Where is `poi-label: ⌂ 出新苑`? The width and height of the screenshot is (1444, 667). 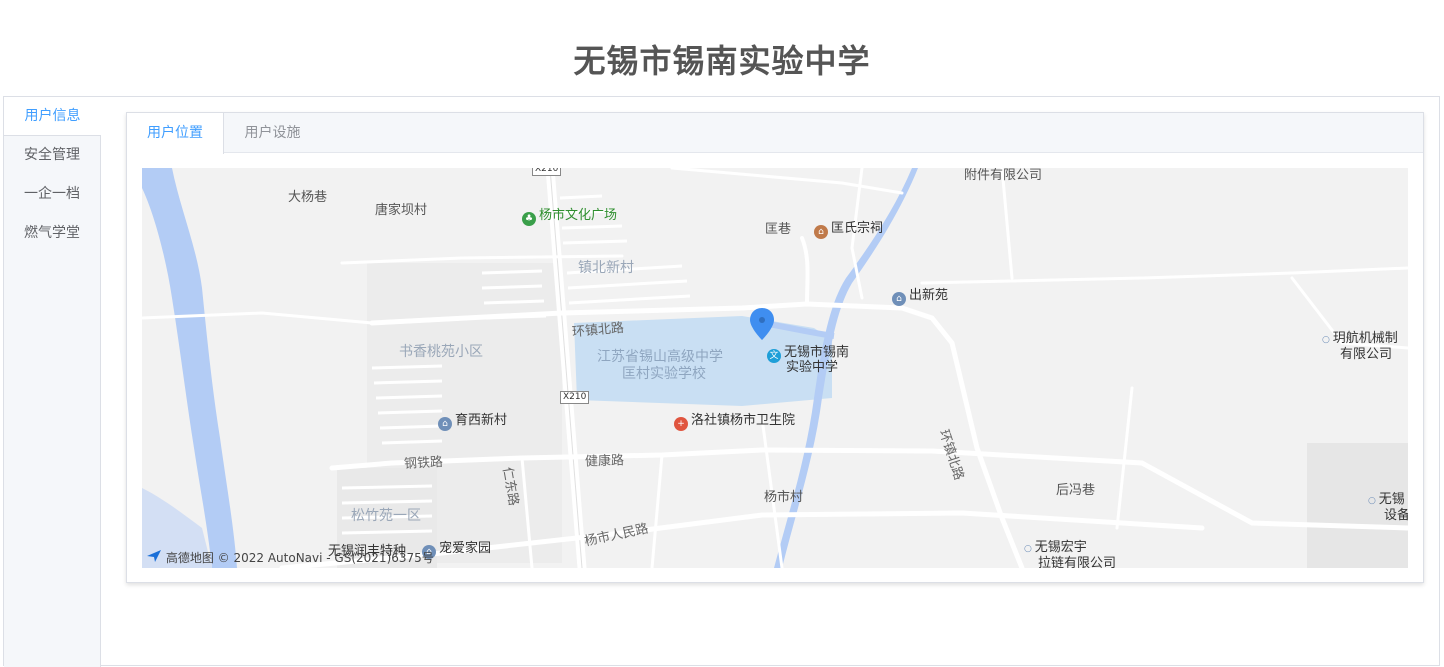 poi-label: ⌂ 出新苑 is located at coordinates (920, 297).